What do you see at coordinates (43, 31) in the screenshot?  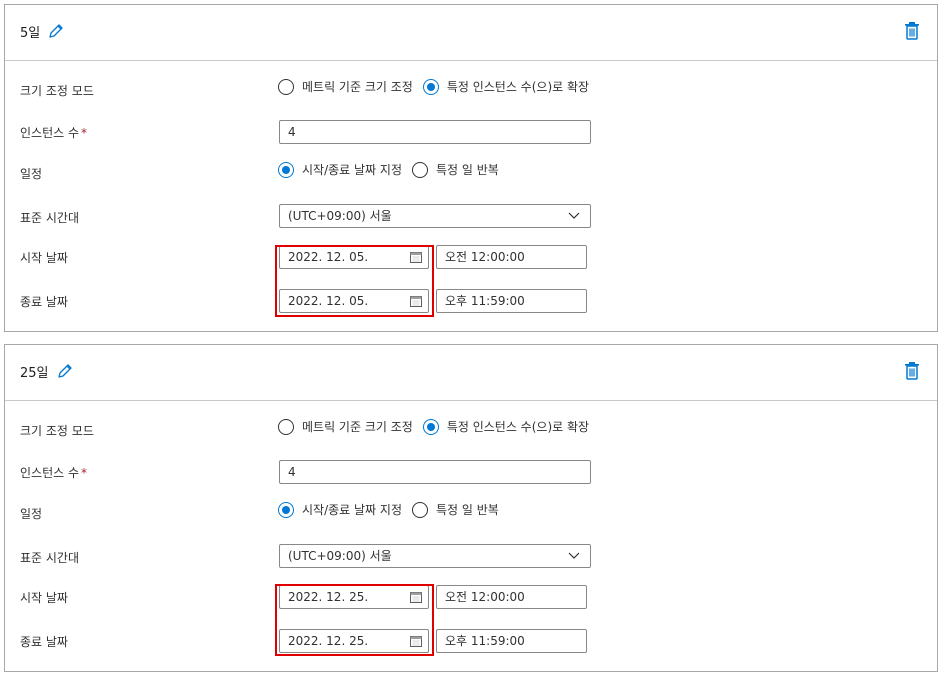 I see `panel-title: 5일` at bounding box center [43, 31].